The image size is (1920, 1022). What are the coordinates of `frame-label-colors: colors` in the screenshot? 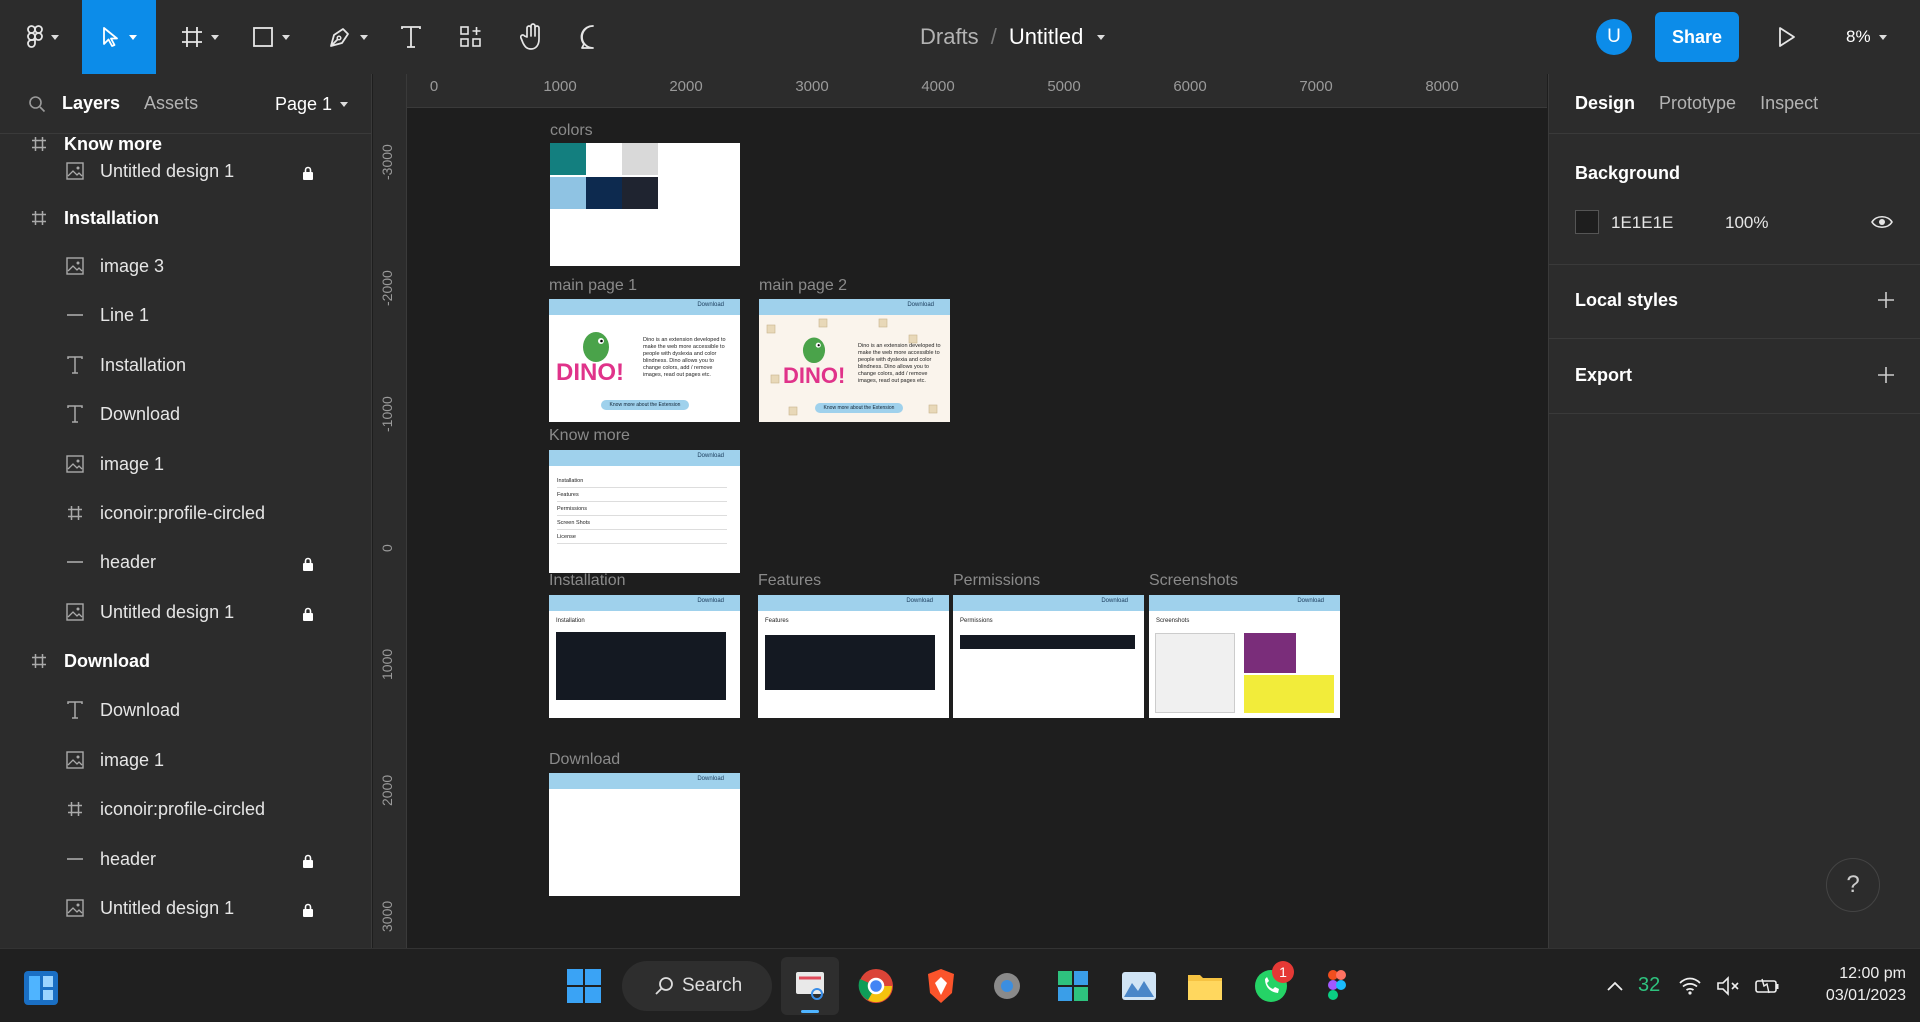 It's located at (571, 131).